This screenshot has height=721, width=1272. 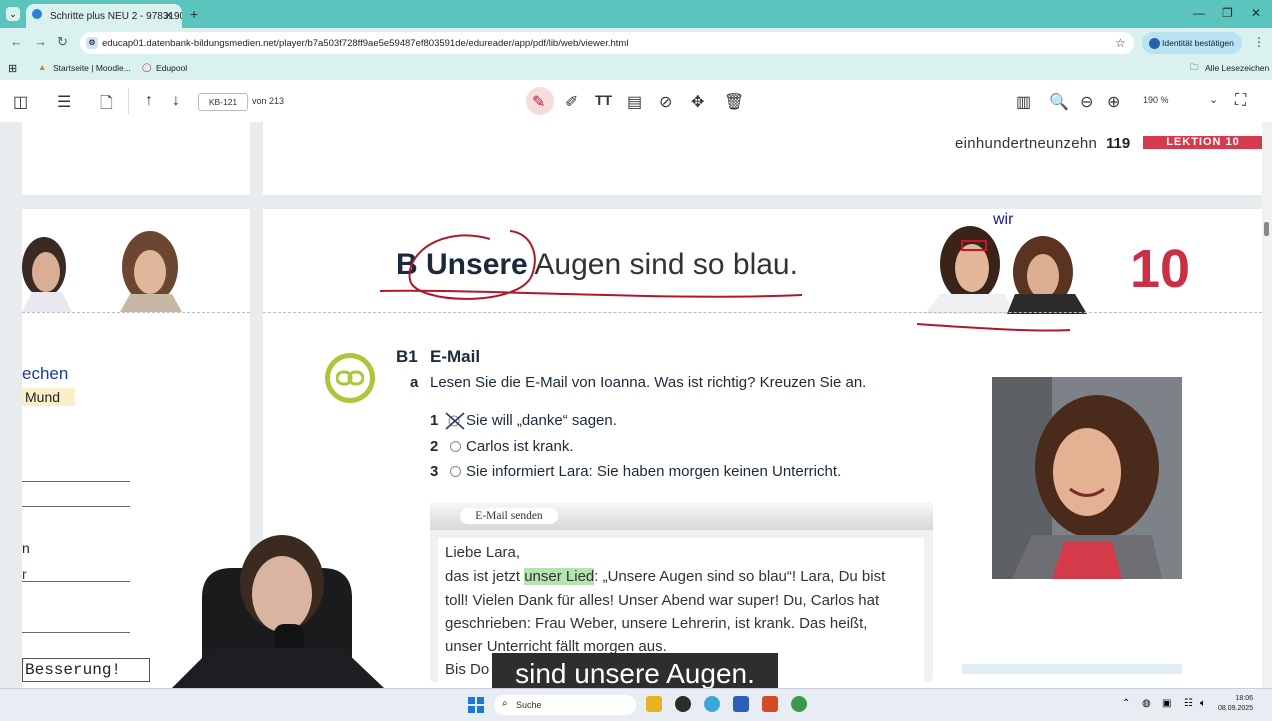 I want to click on exercise-label: B1, so click(x=407, y=356).